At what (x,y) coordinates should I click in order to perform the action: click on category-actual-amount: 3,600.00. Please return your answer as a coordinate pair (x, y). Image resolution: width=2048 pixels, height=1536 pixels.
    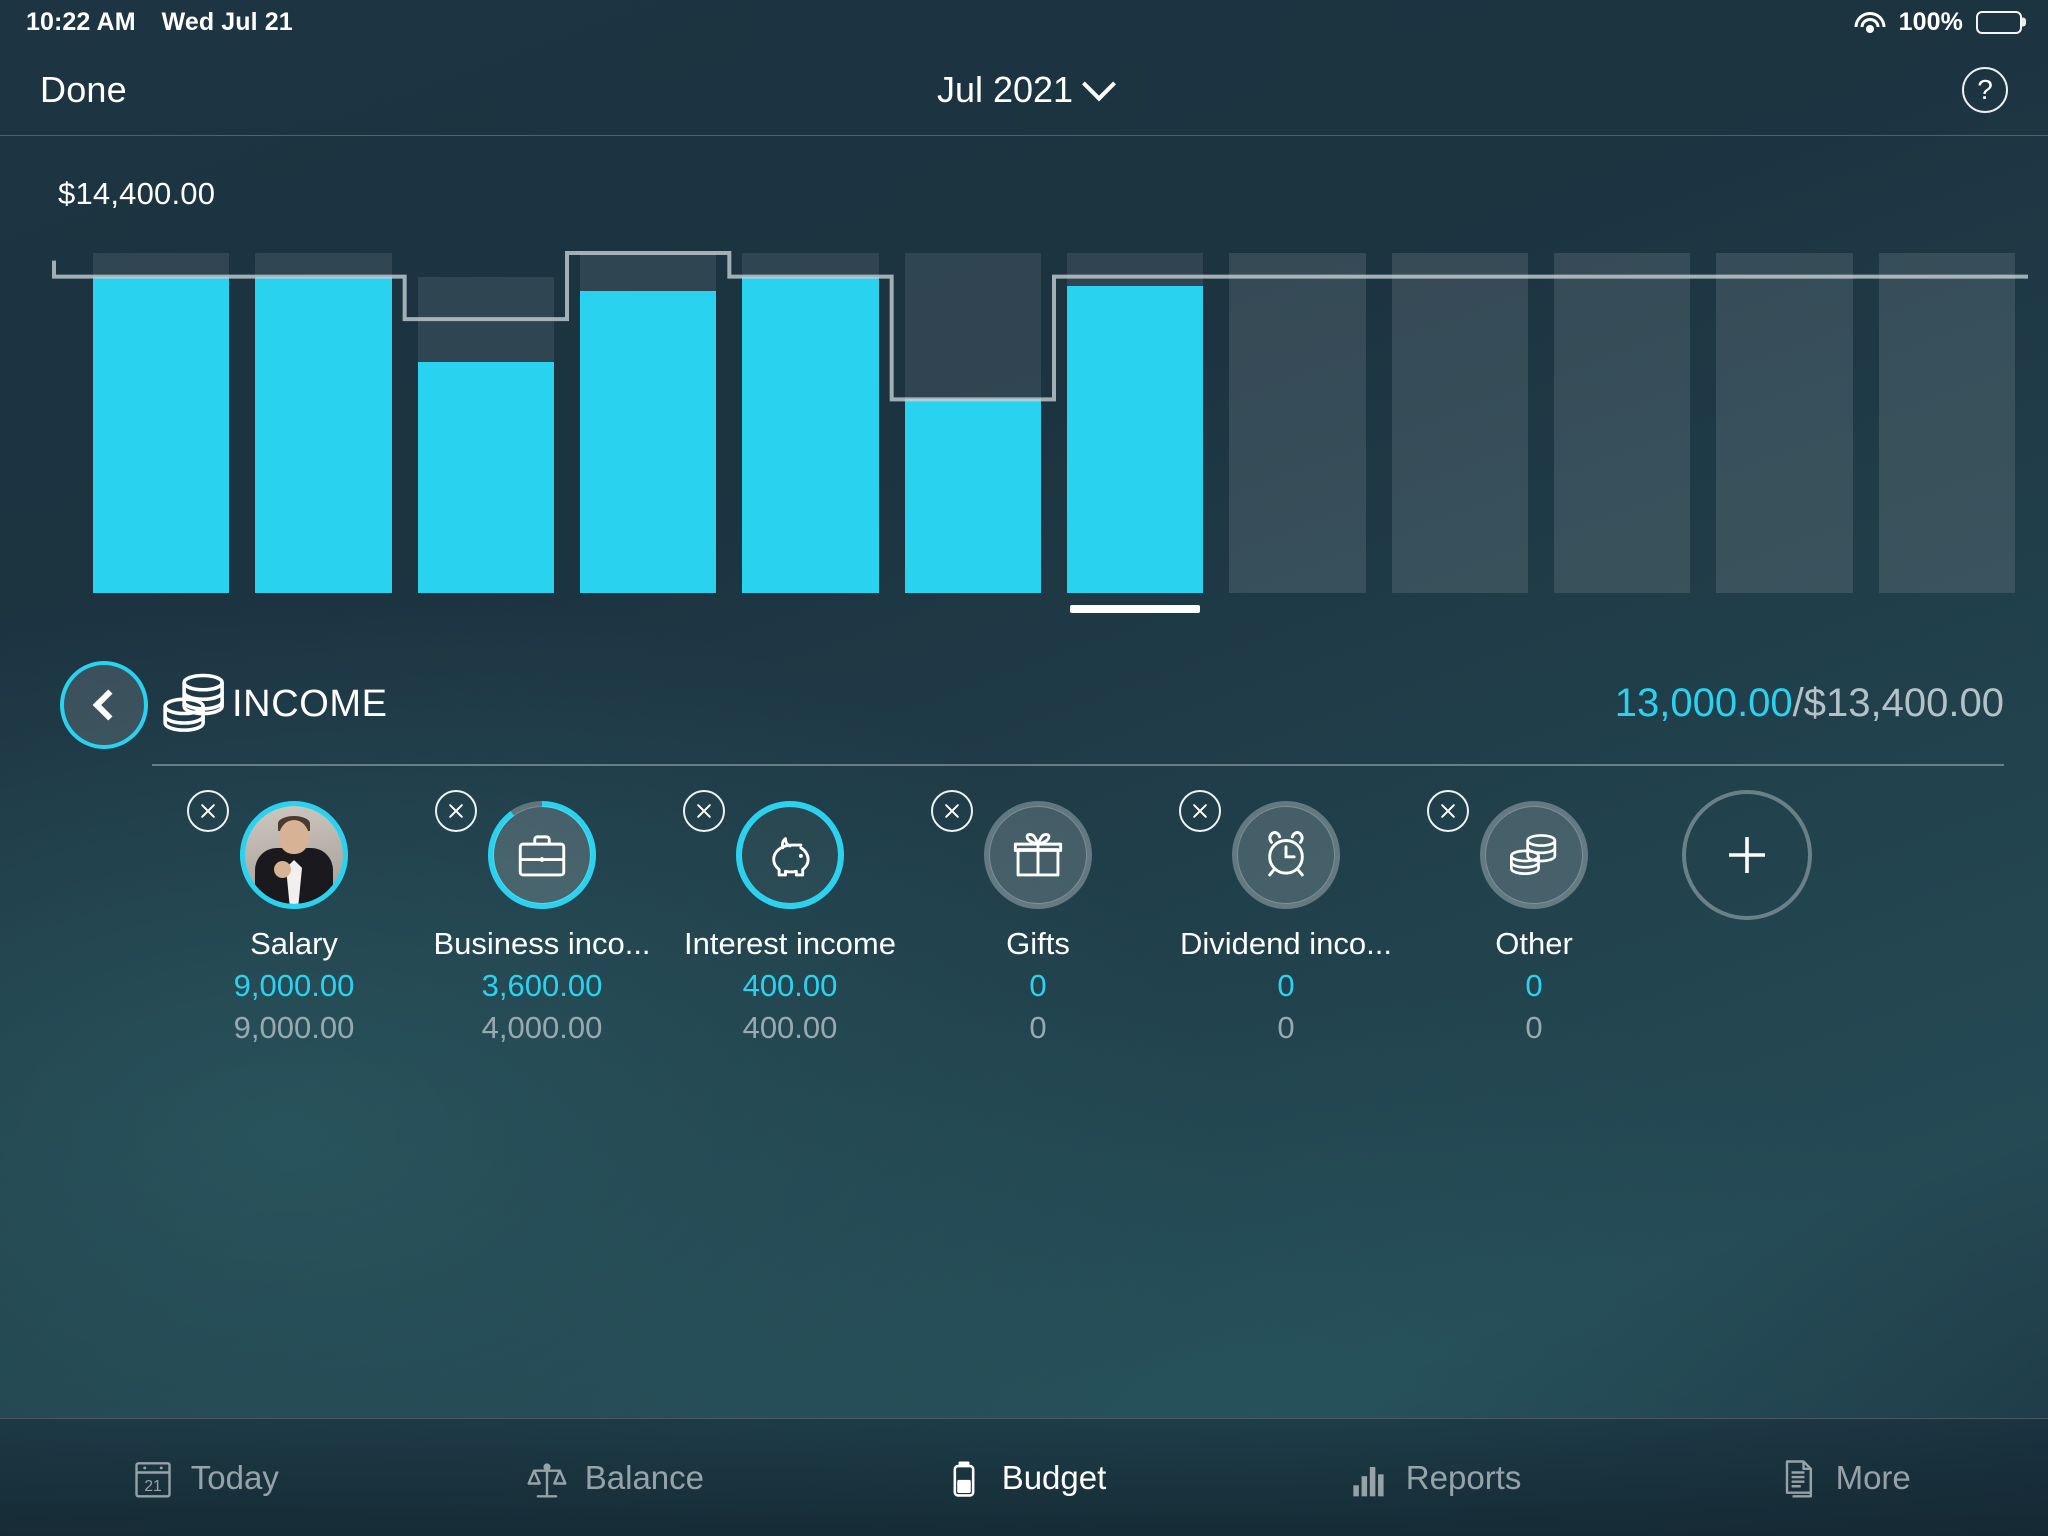
    Looking at the image, I should click on (542, 985).